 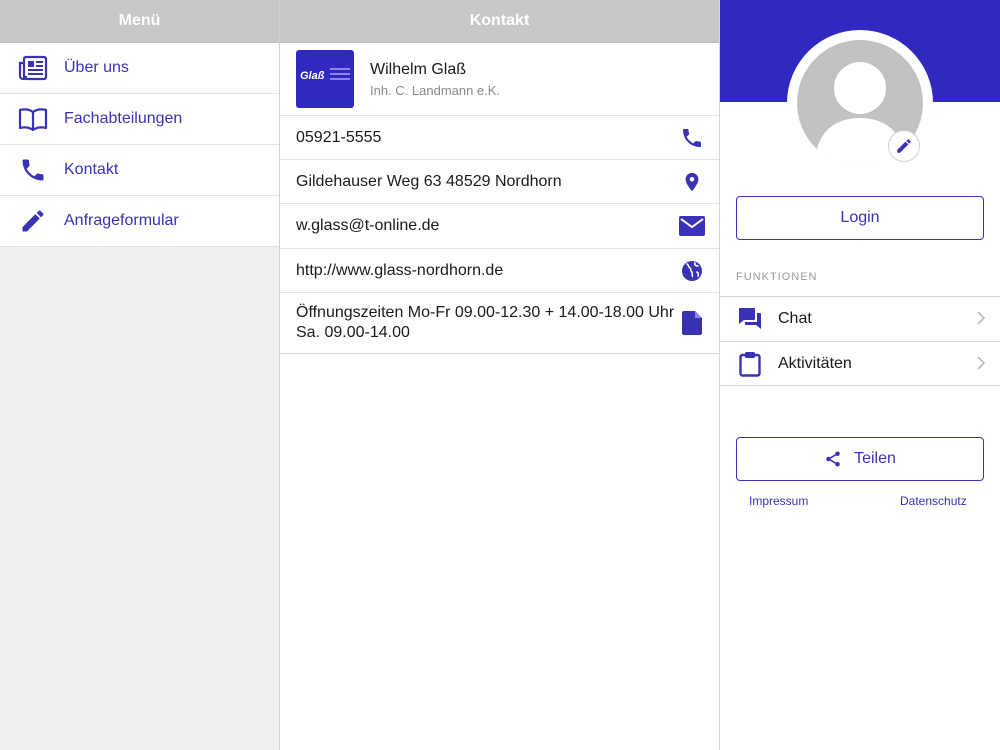 What do you see at coordinates (875, 458) in the screenshot?
I see `share-label: Teilen` at bounding box center [875, 458].